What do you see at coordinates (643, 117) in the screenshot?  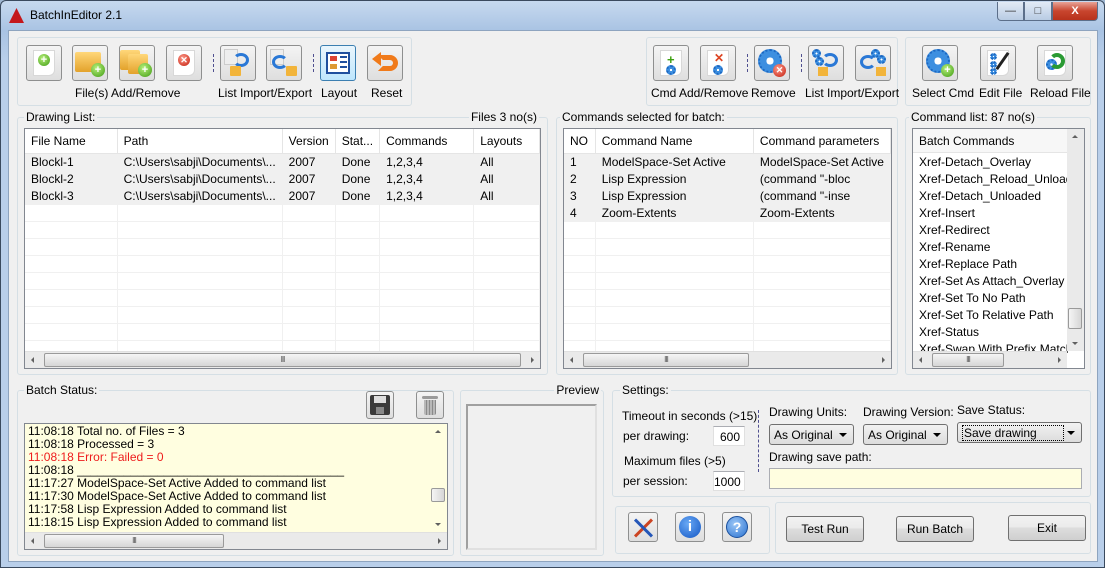 I see `commands-selected-label: Commands selected for batch:` at bounding box center [643, 117].